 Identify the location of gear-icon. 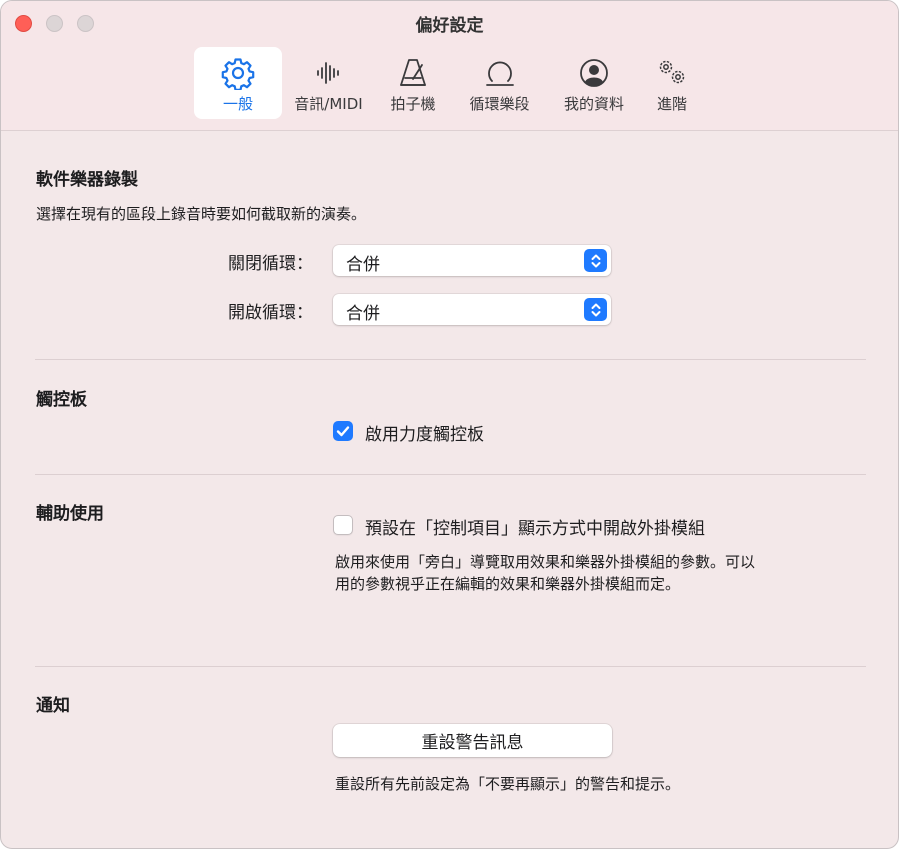
(238, 73).